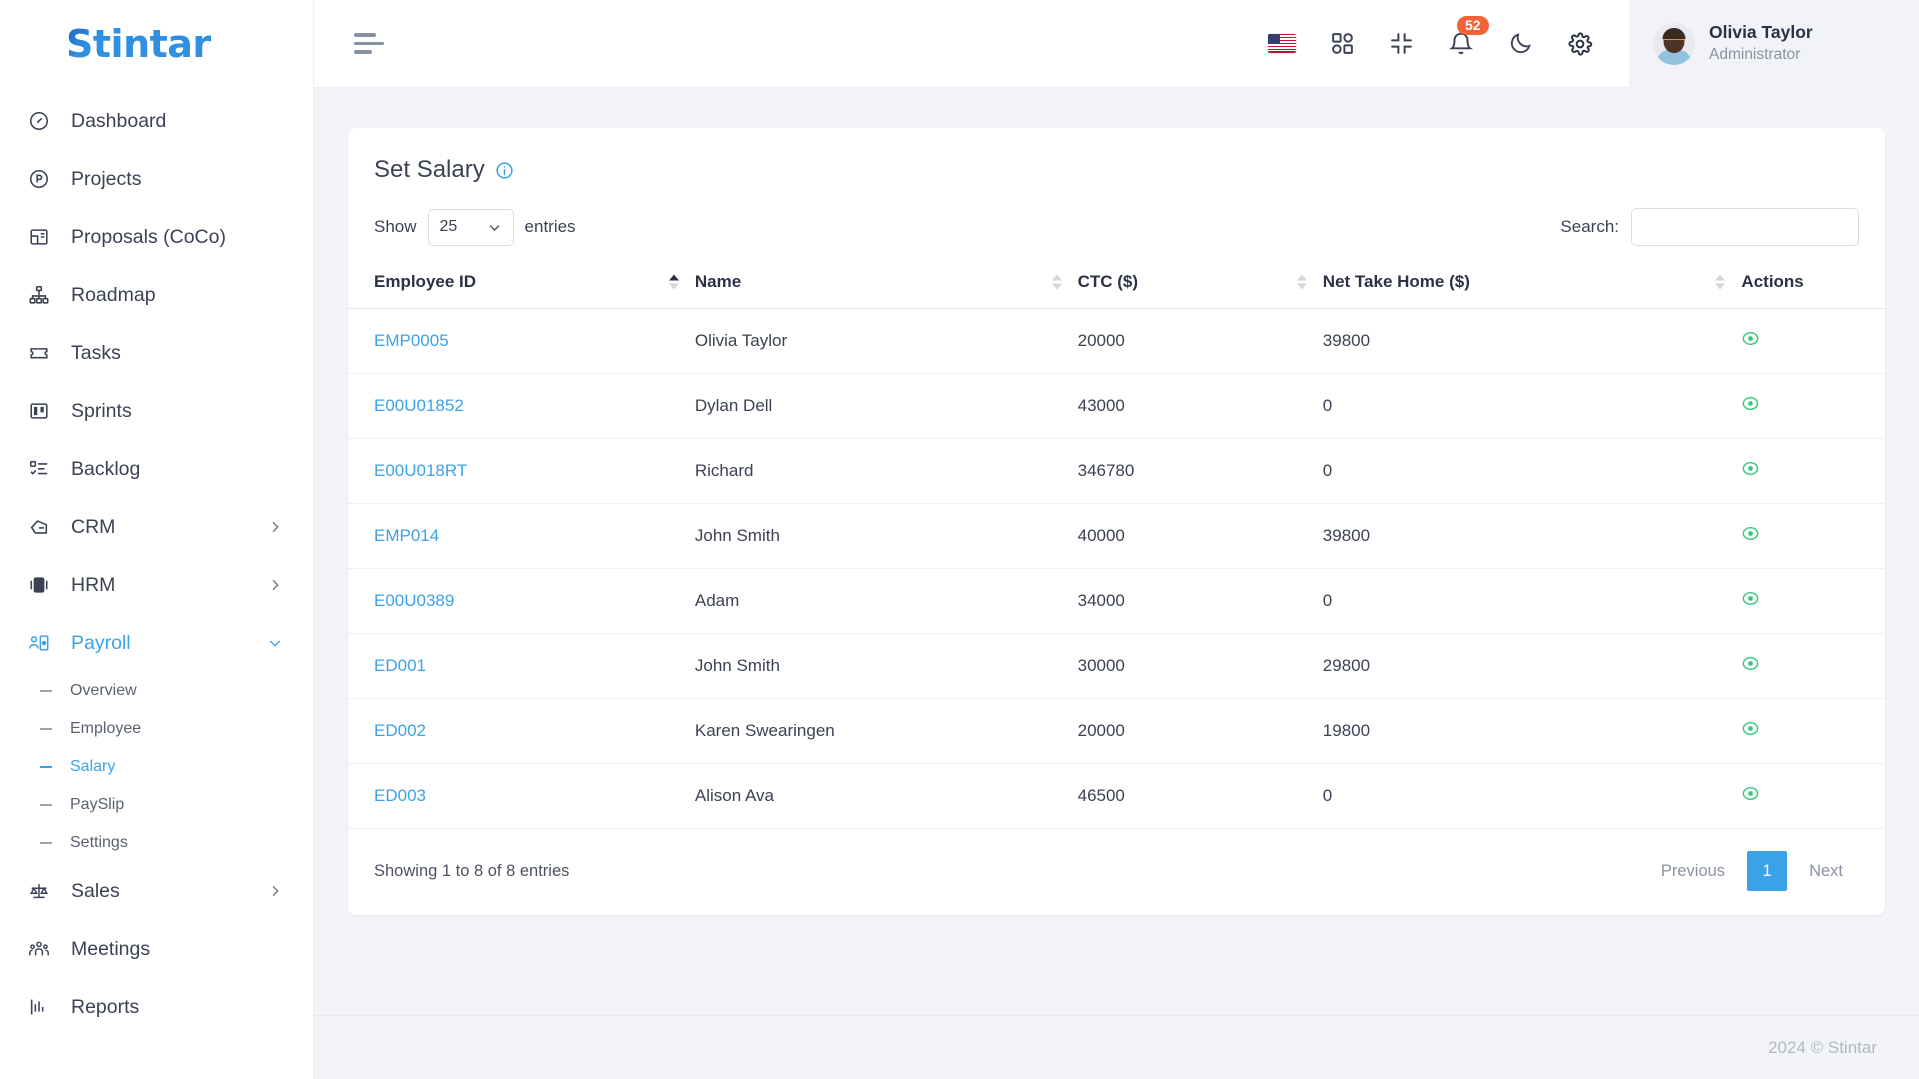  I want to click on table-row: ED001 John Smith 30000 29800, so click(1116, 666).